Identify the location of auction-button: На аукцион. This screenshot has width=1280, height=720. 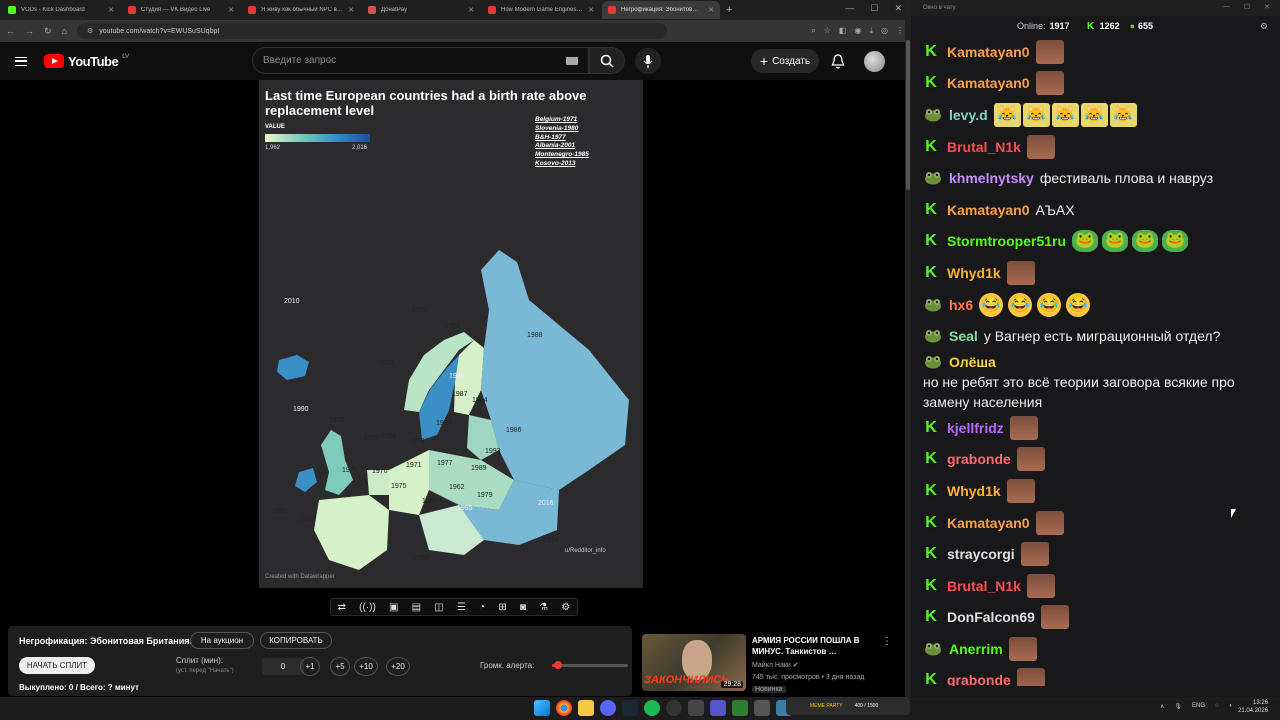
(222, 640).